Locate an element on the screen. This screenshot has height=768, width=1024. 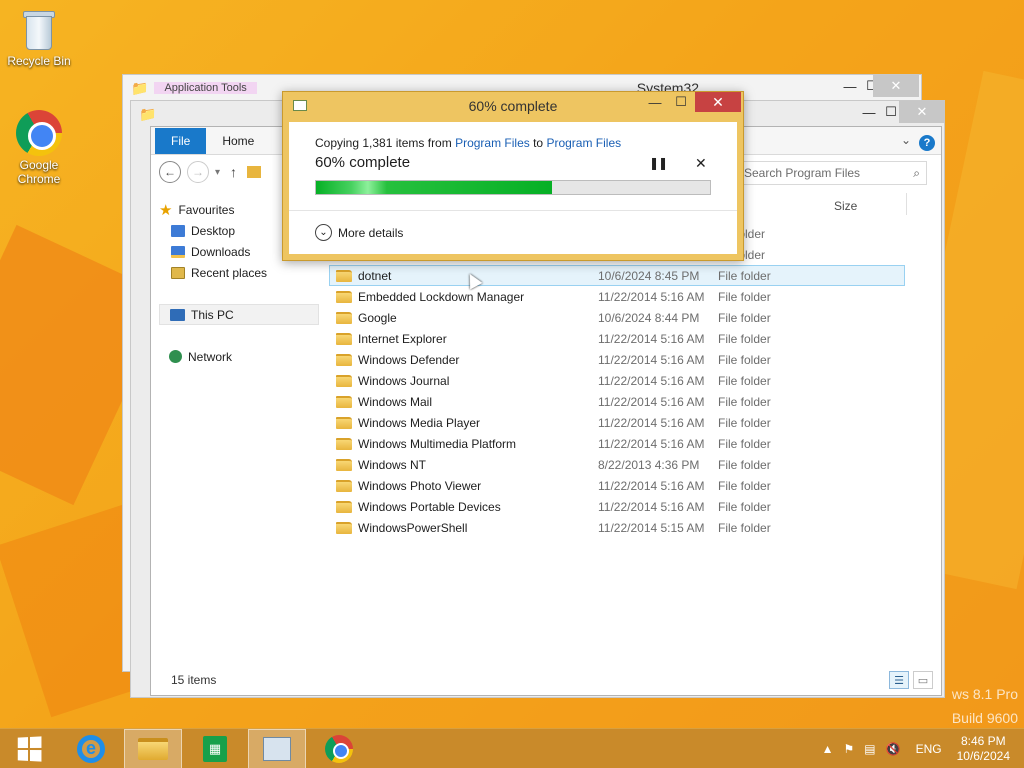
help-icon: ? is located at coordinates (927, 143).